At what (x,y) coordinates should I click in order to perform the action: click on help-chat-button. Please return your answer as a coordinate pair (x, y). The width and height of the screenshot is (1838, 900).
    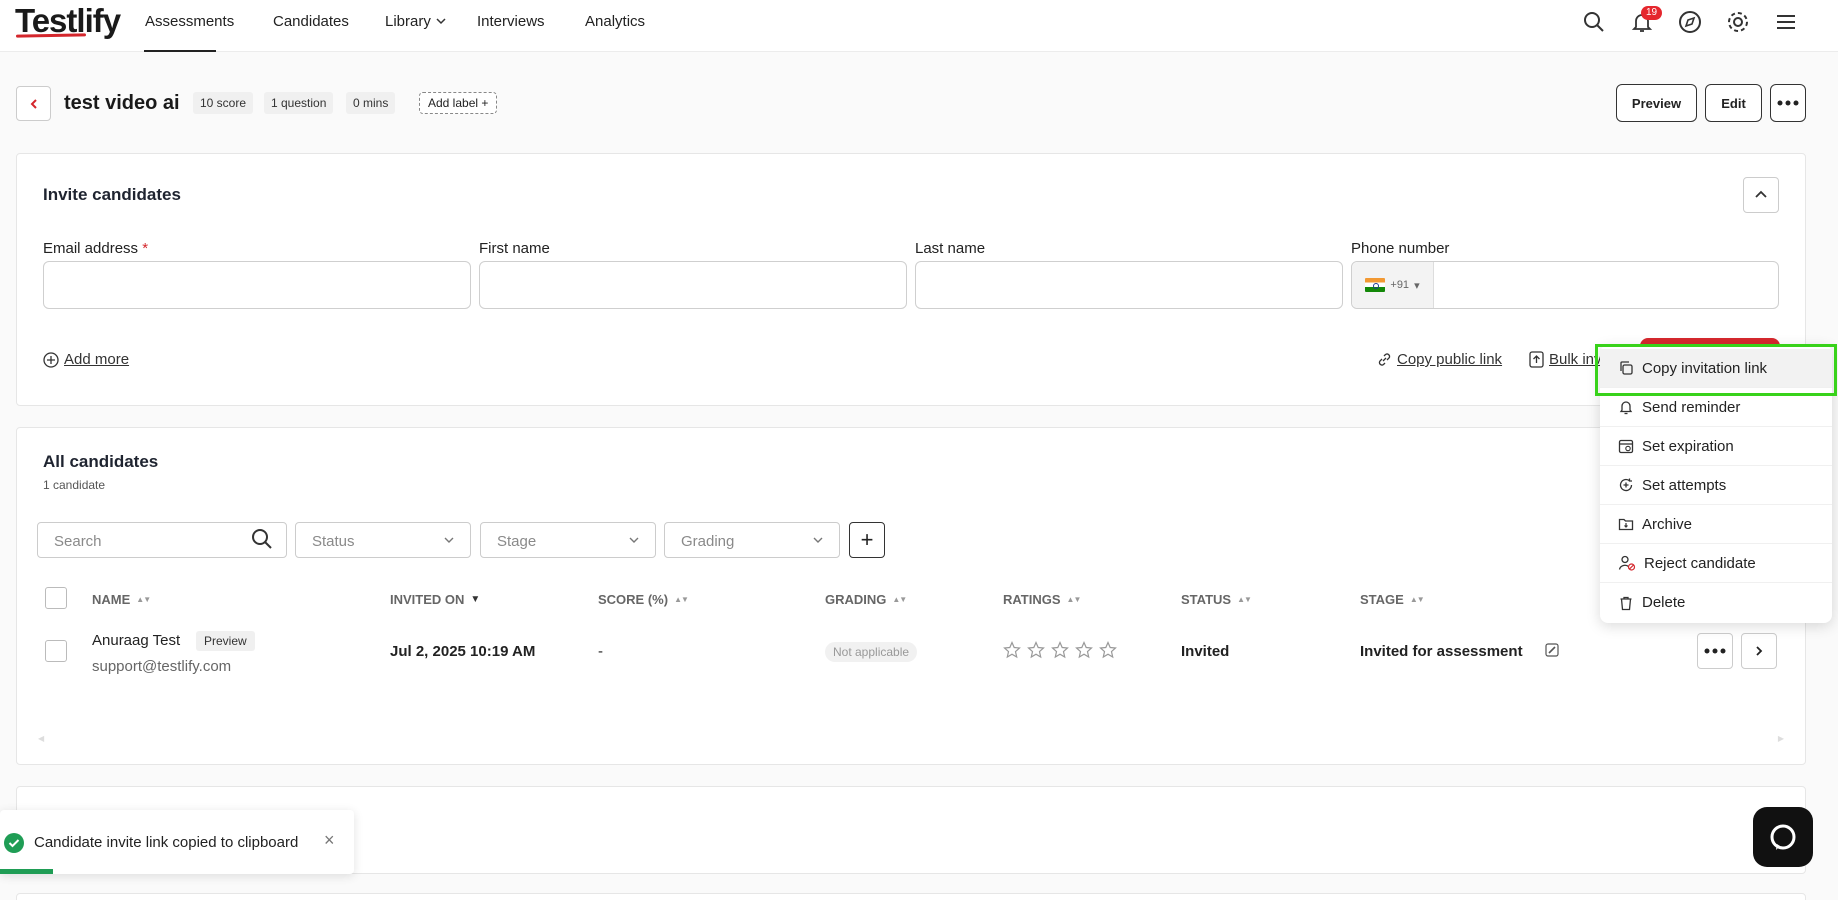
    Looking at the image, I should click on (1783, 837).